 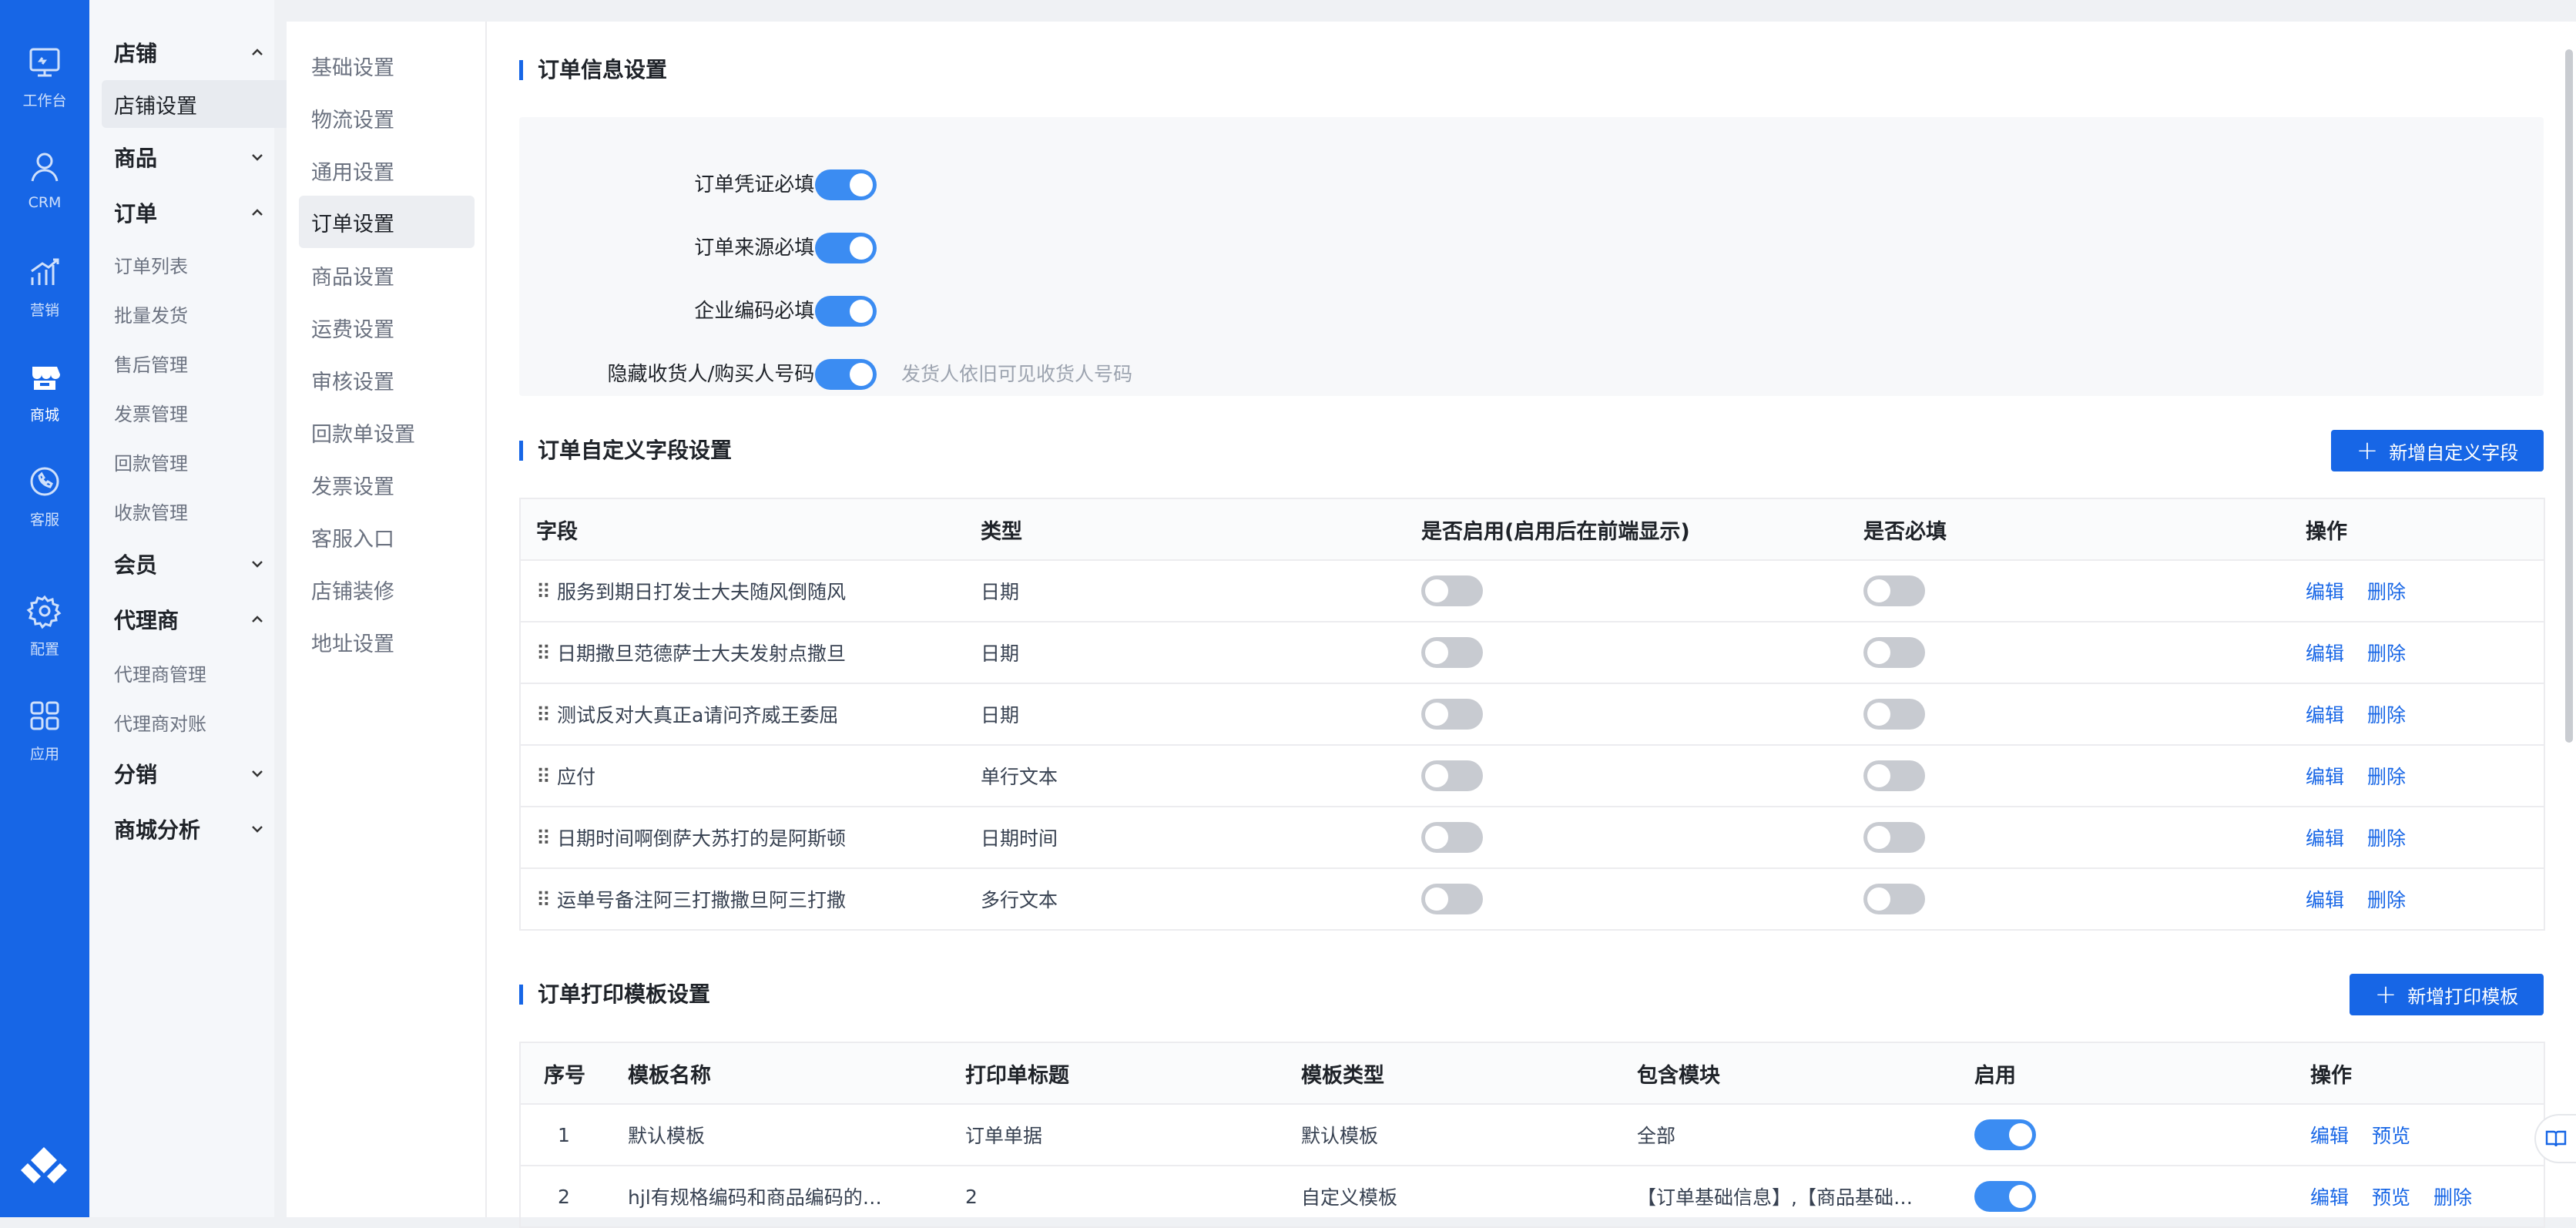 I want to click on submenu-item: 物流设置, so click(x=352, y=118).